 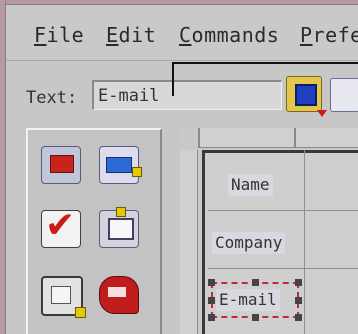 What do you see at coordinates (304, 242) in the screenshot?
I see `column-divider` at bounding box center [304, 242].